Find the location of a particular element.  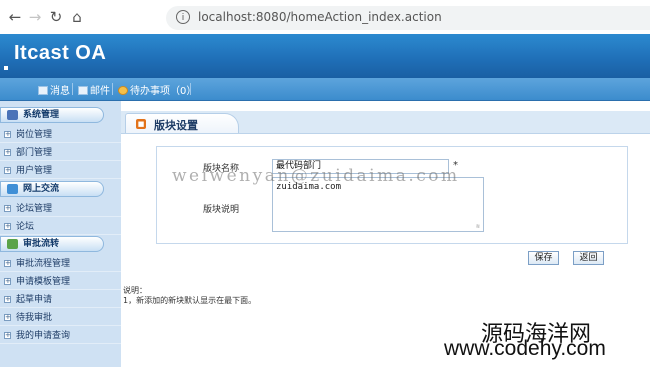

top-toolbar: 消息 邮件 待办事项（0） is located at coordinates (325, 89).